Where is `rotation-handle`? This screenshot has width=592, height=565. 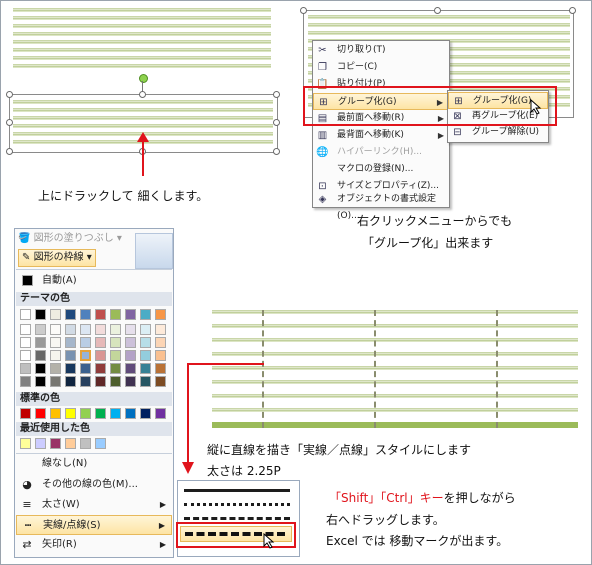
rotation-handle is located at coordinates (143, 78).